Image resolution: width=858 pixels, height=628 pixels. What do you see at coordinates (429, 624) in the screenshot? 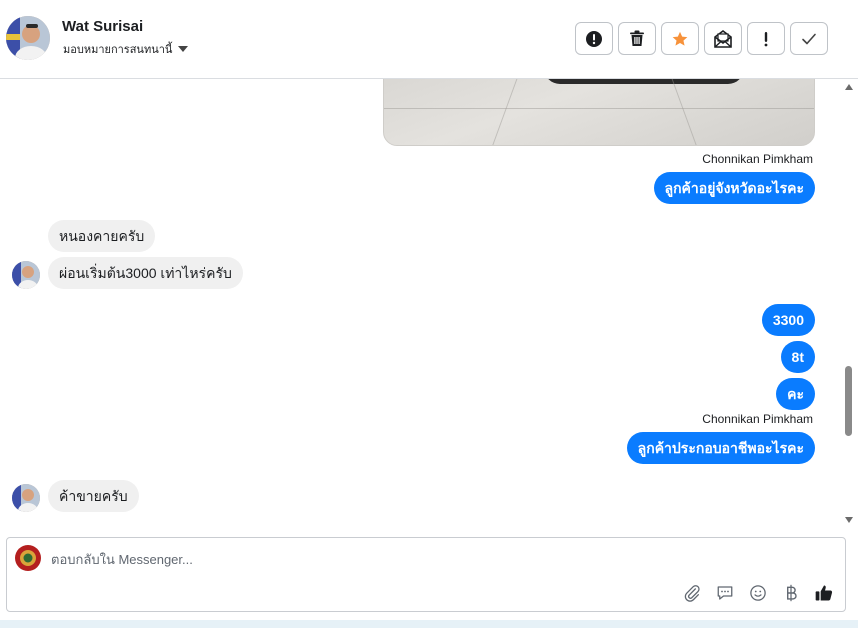
I see `bottom-divider` at bounding box center [429, 624].